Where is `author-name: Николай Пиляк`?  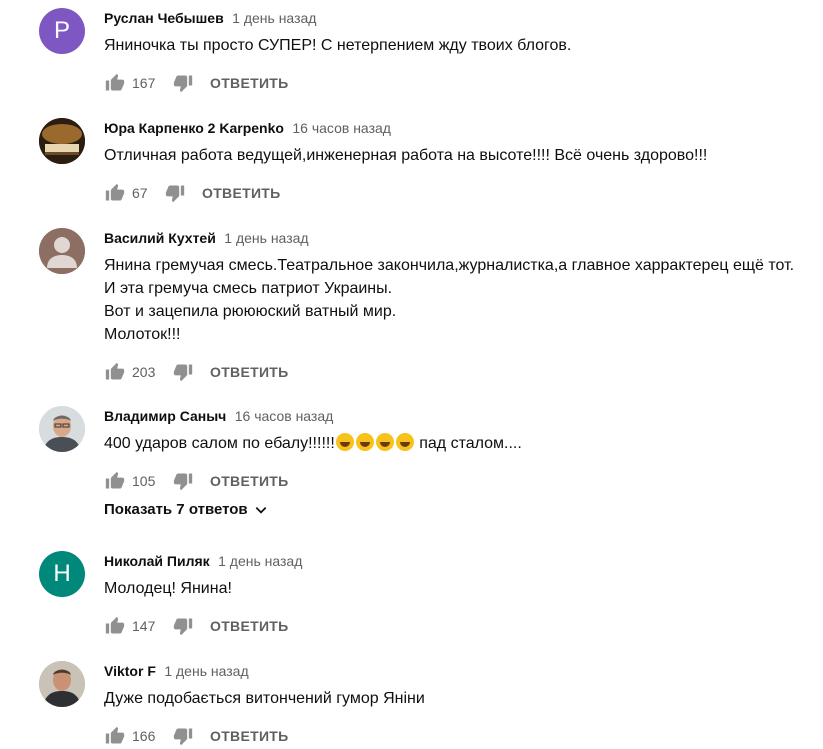 author-name: Николай Пиляк is located at coordinates (157, 561).